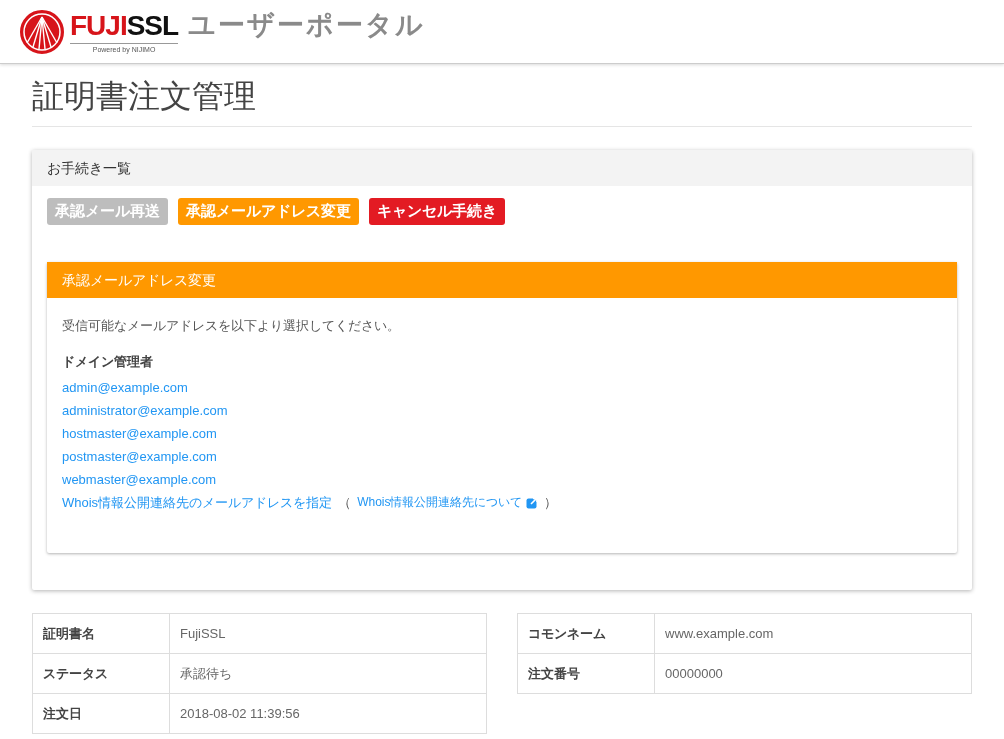  I want to click on table-cell: 2018-08-02 11:39:56, so click(328, 713).